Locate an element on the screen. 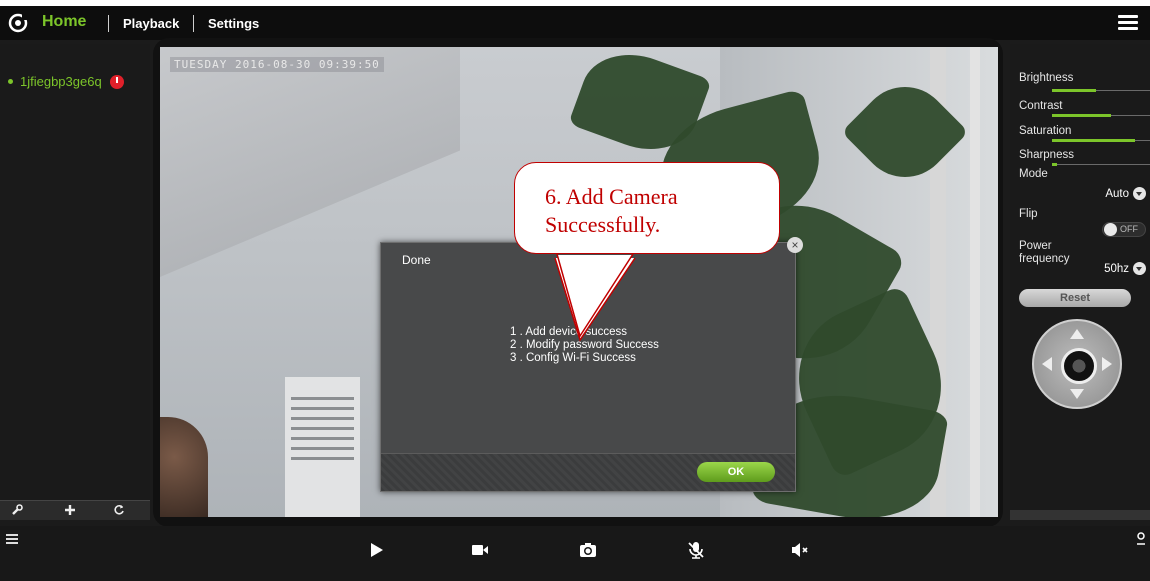  hamburger-menu-icon is located at coordinates (1128, 23).